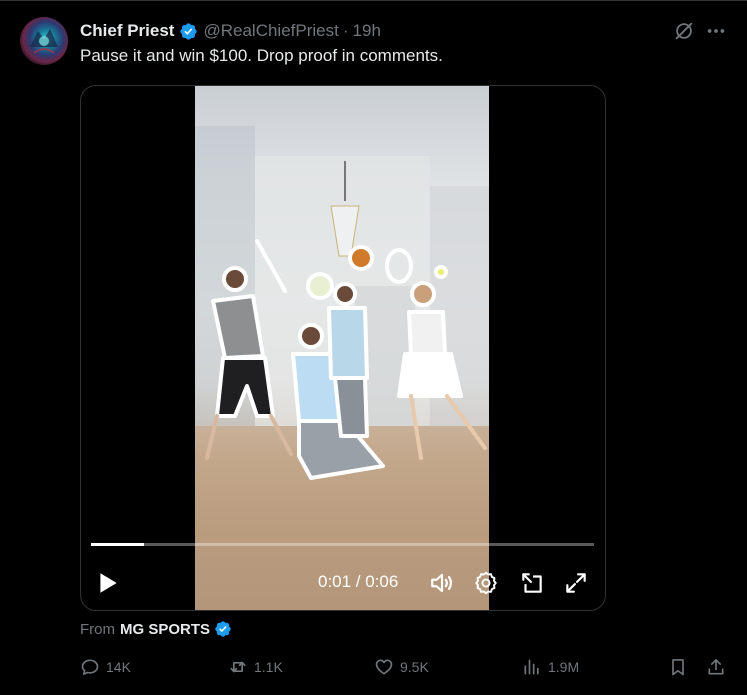 The width and height of the screenshot is (747, 695). I want to click on like-button: 9.5K, so click(401, 667).